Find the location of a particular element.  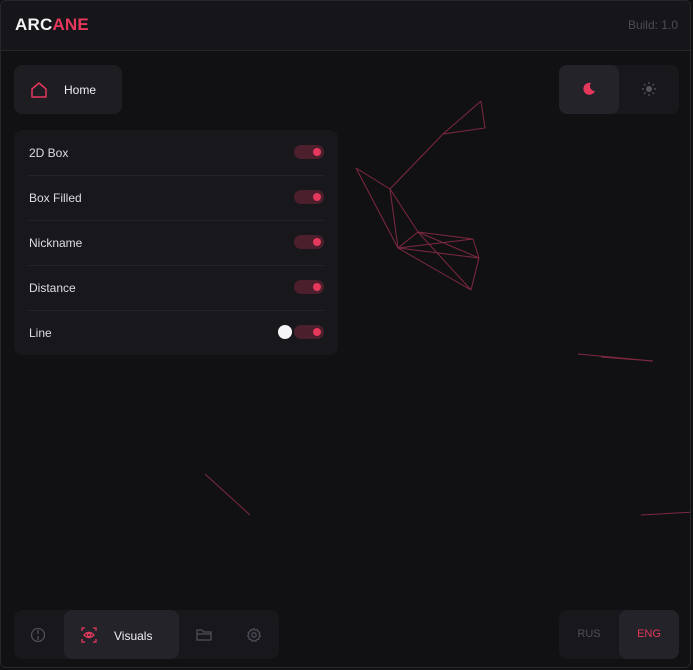

theme-switcher is located at coordinates (619, 89).